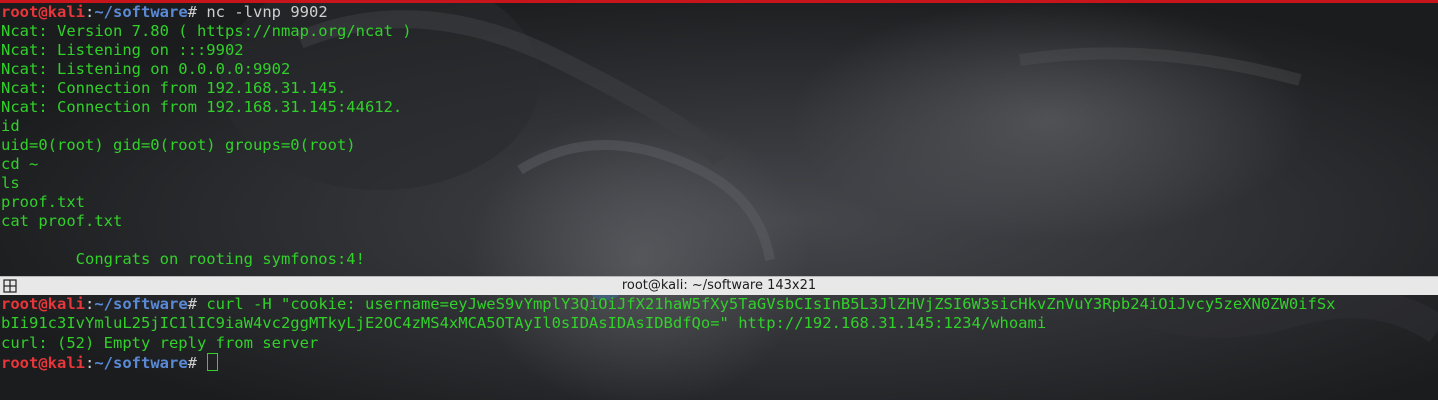 The image size is (1438, 400). What do you see at coordinates (62, 221) in the screenshot?
I see `output-line: cat proof.txt` at bounding box center [62, 221].